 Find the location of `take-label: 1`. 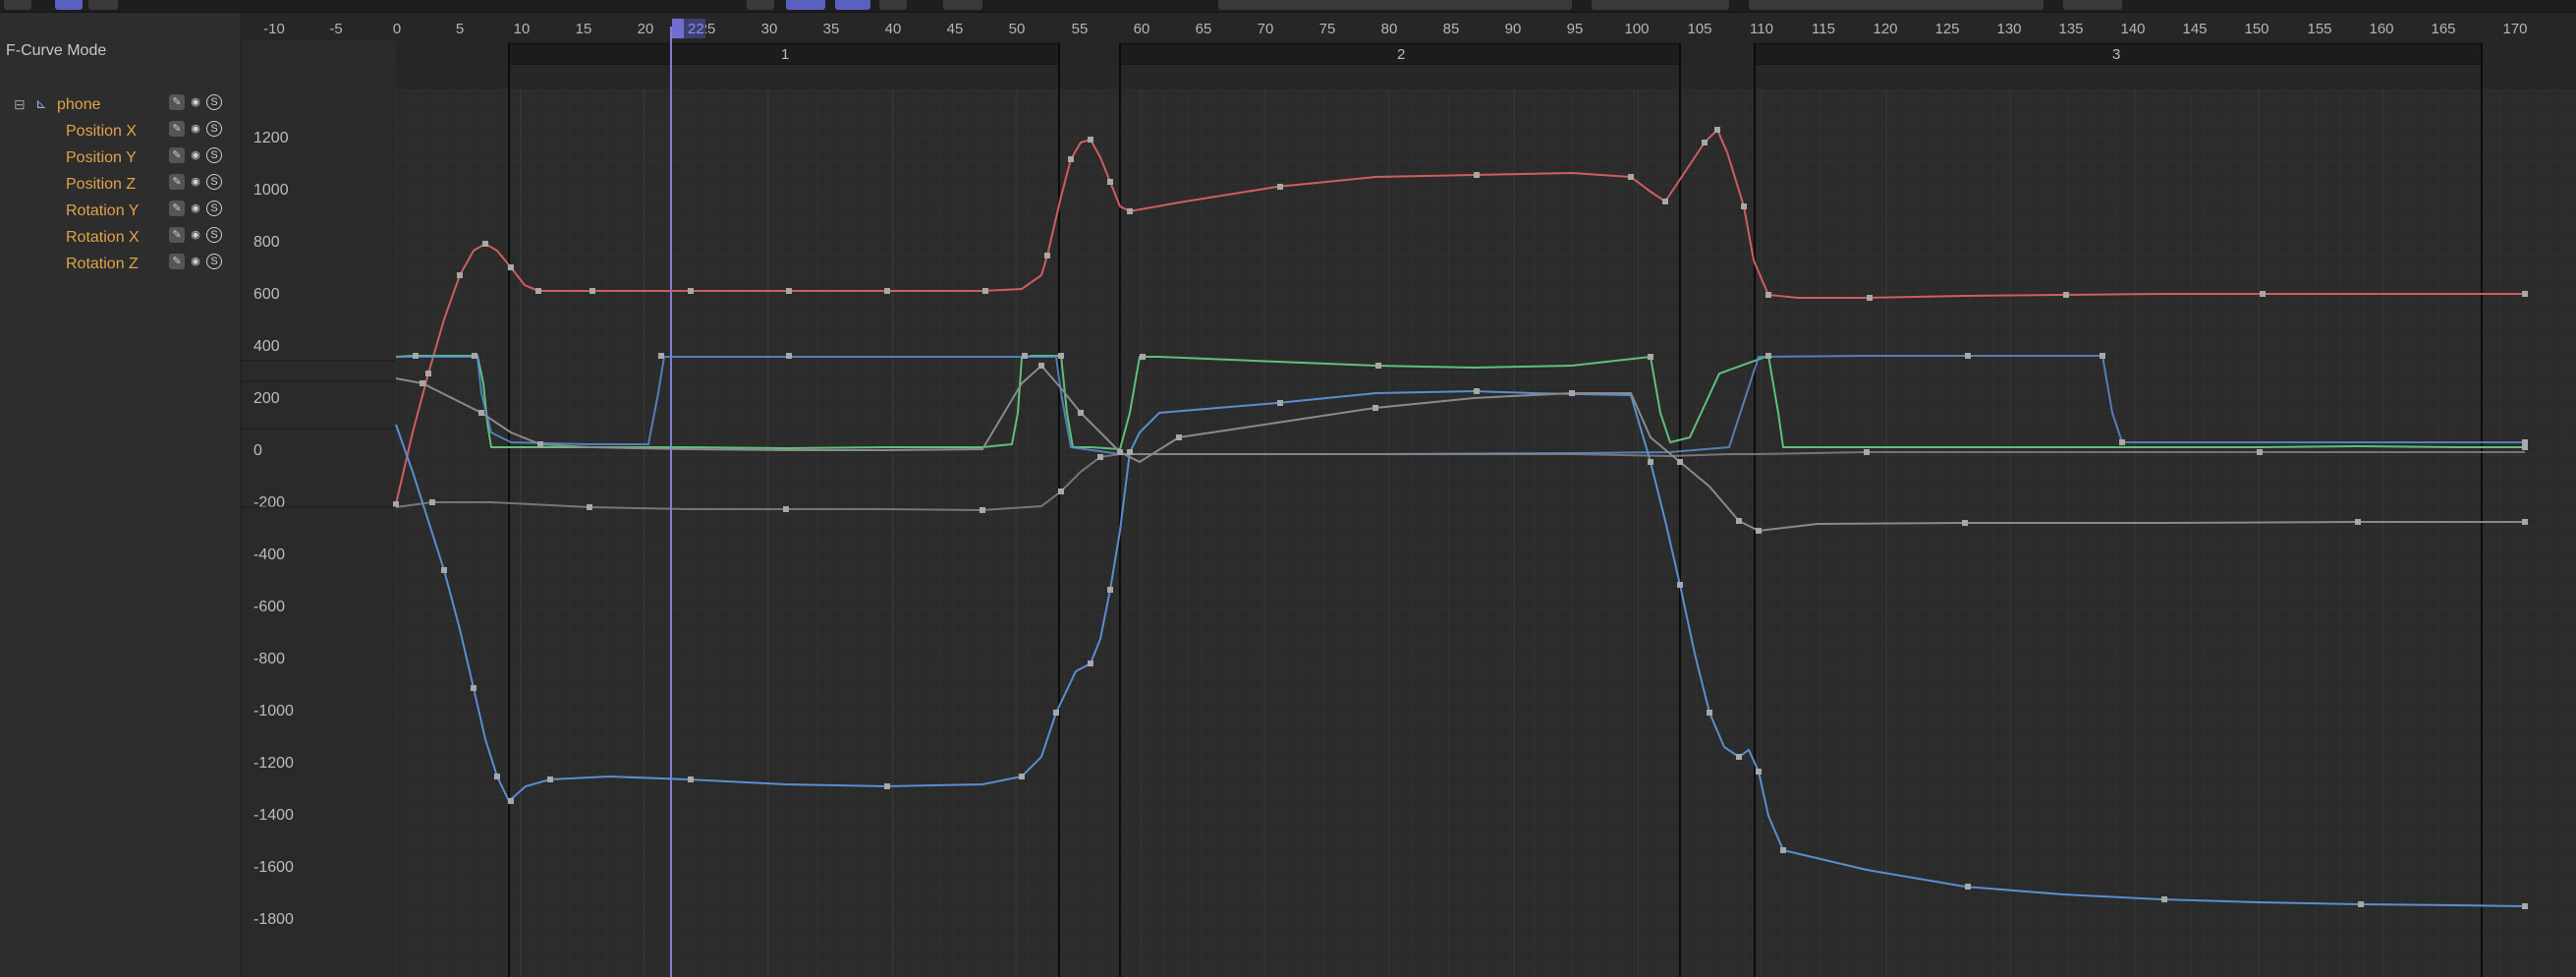

take-label: 1 is located at coordinates (785, 54).